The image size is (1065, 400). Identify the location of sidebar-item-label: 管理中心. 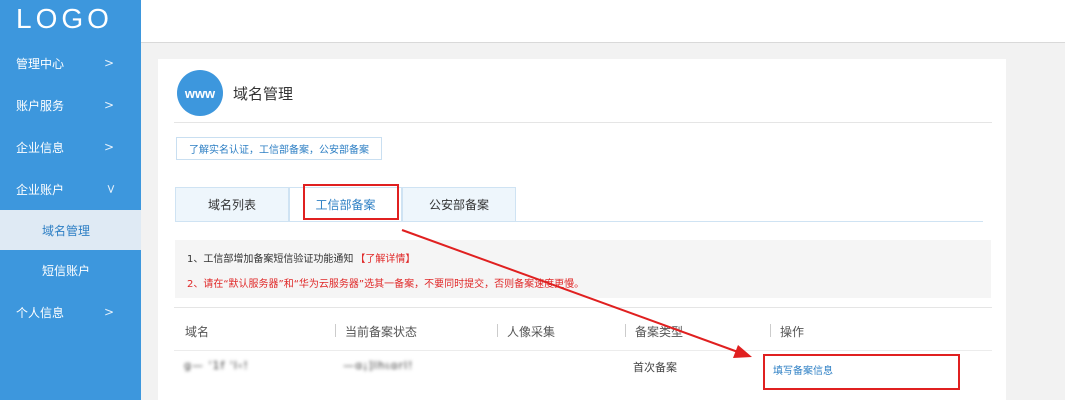
(40, 63).